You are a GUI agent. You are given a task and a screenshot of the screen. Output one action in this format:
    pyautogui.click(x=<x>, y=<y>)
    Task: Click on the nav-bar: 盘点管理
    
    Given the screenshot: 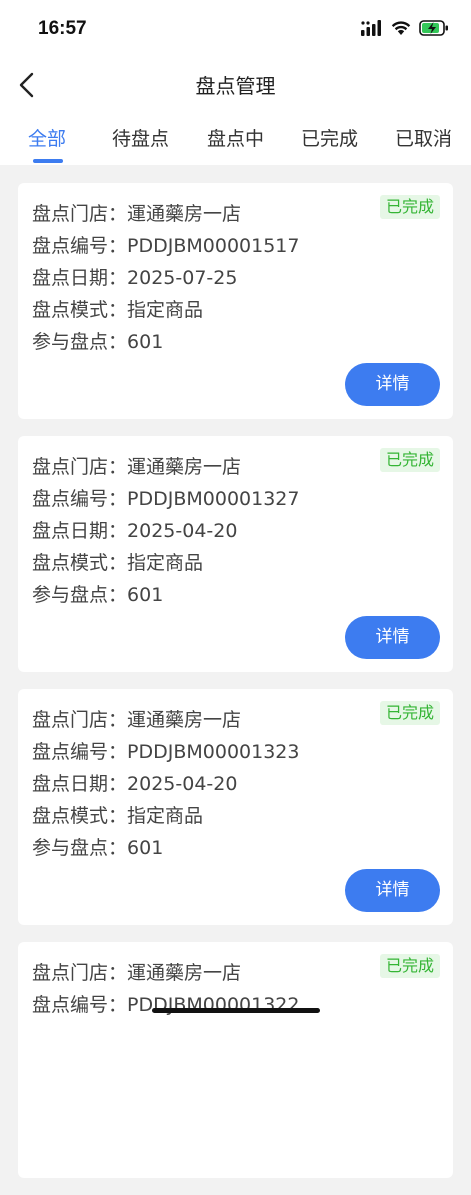 What is the action you would take?
    pyautogui.click(x=235, y=85)
    